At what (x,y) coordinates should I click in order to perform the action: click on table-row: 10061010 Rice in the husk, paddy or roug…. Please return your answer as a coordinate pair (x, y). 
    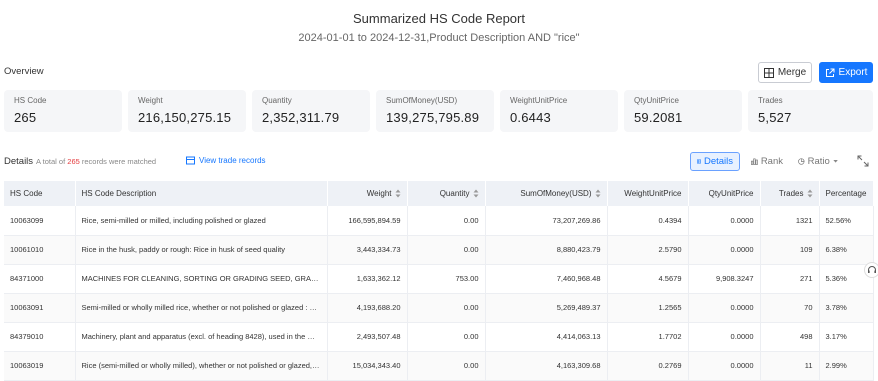
    Looking at the image, I should click on (439, 250).